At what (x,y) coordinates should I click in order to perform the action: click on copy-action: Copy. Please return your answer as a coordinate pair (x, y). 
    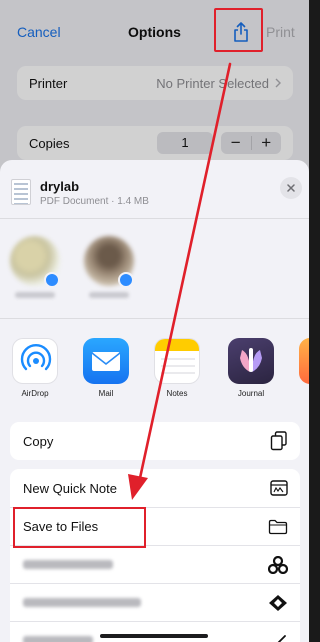
    Looking at the image, I should click on (155, 441).